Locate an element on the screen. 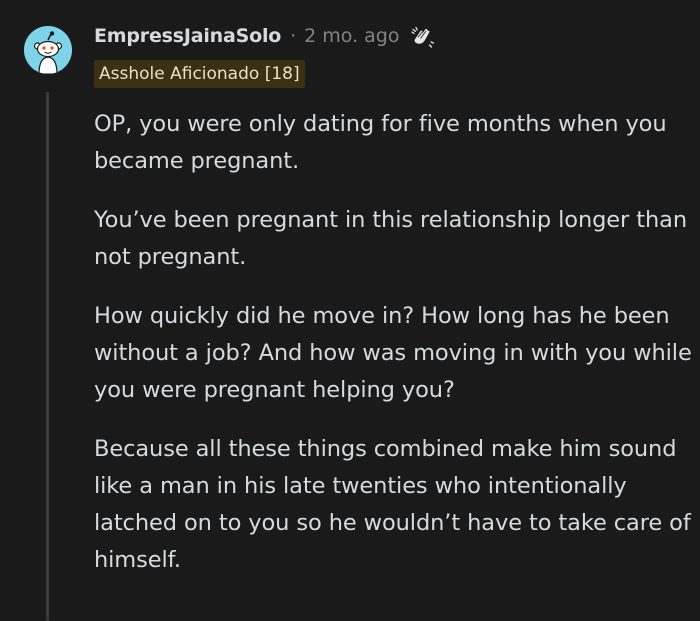 This screenshot has height=621, width=700. snoo-avatar-icon is located at coordinates (48, 50).